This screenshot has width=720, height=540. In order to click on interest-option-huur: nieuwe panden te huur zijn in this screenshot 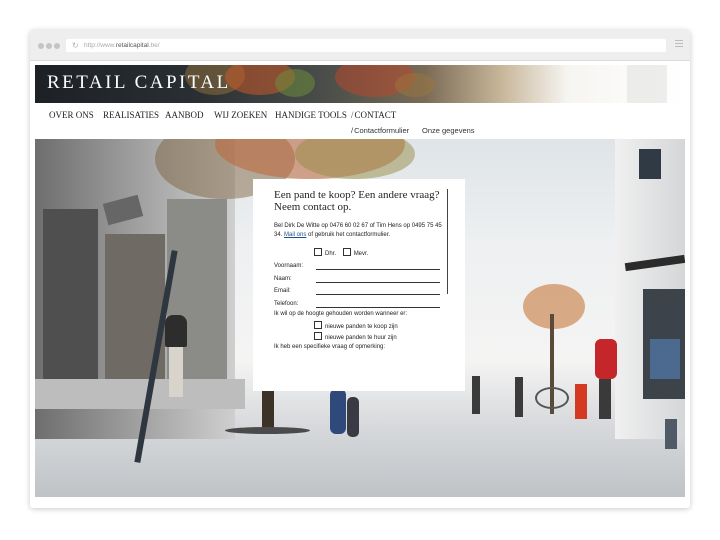, I will do `click(355, 336)`.